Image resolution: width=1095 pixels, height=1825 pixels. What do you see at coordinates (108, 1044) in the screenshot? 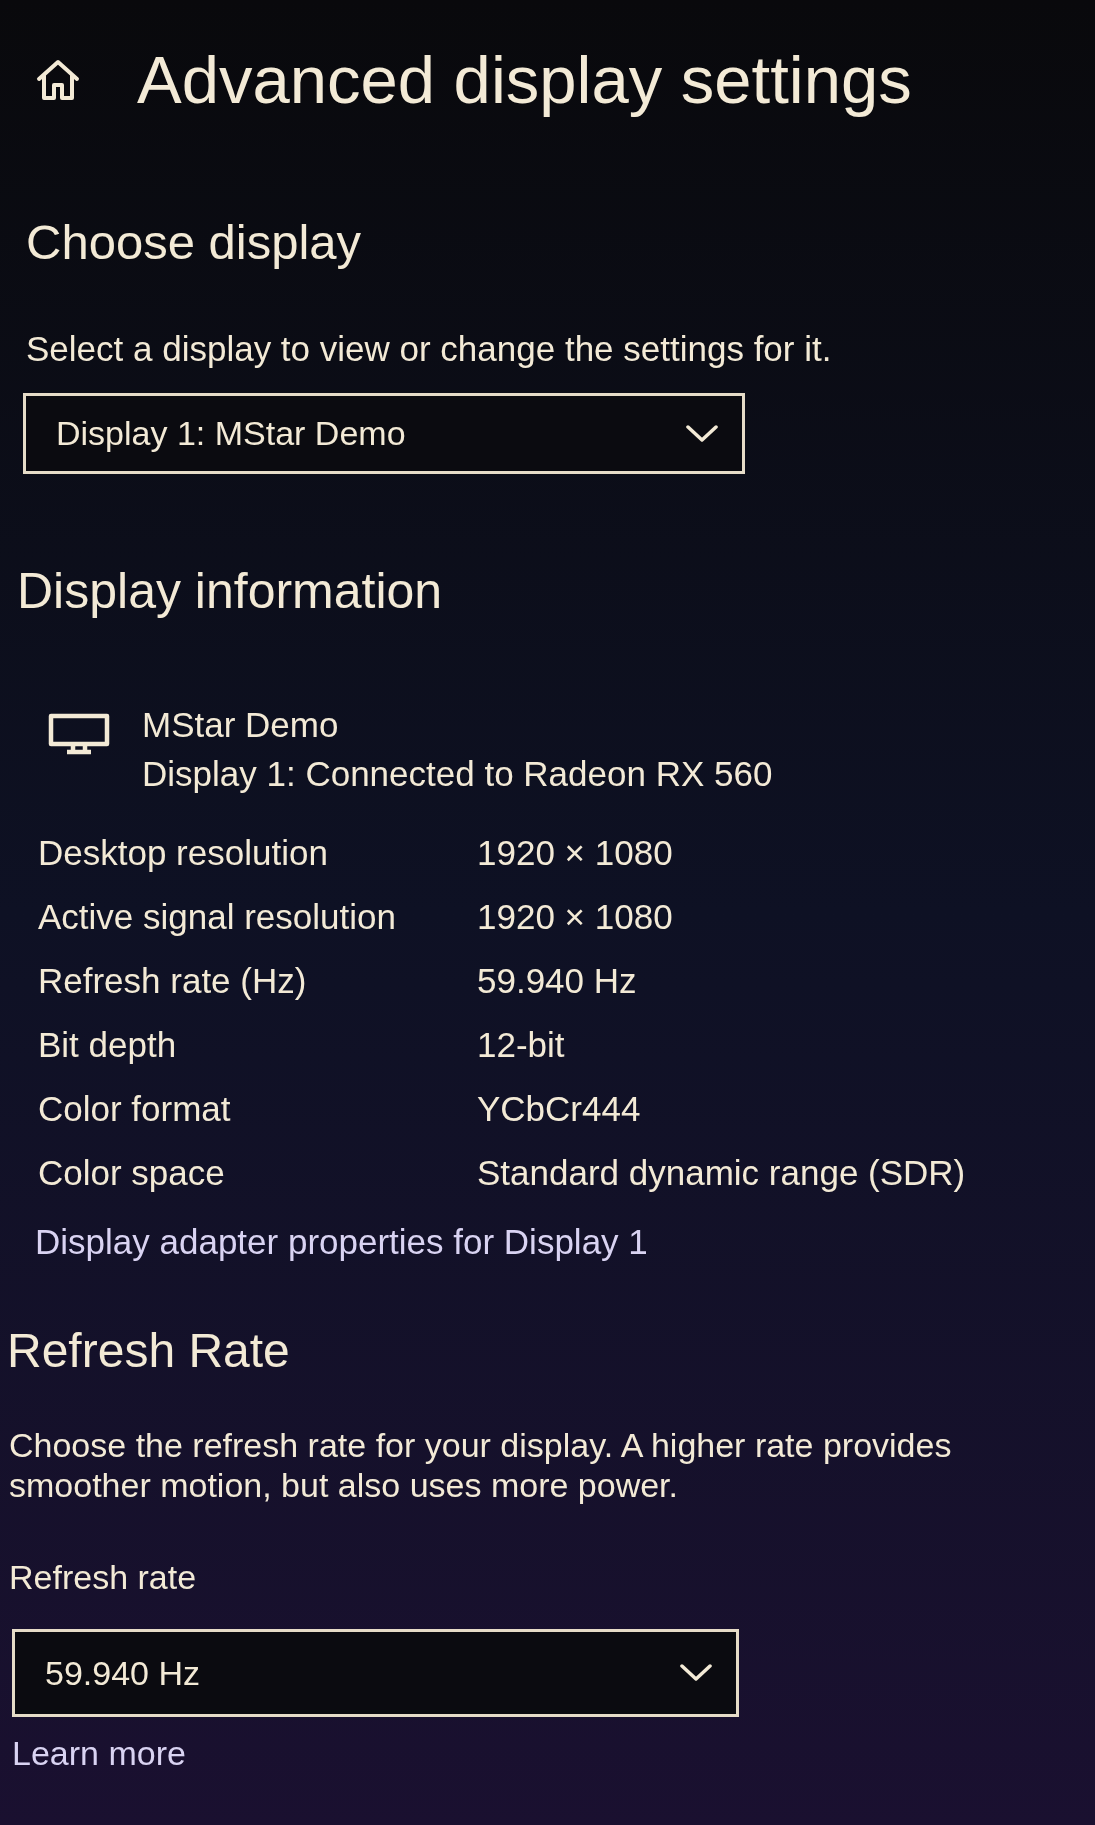
I see `info-label: Bit depth` at bounding box center [108, 1044].